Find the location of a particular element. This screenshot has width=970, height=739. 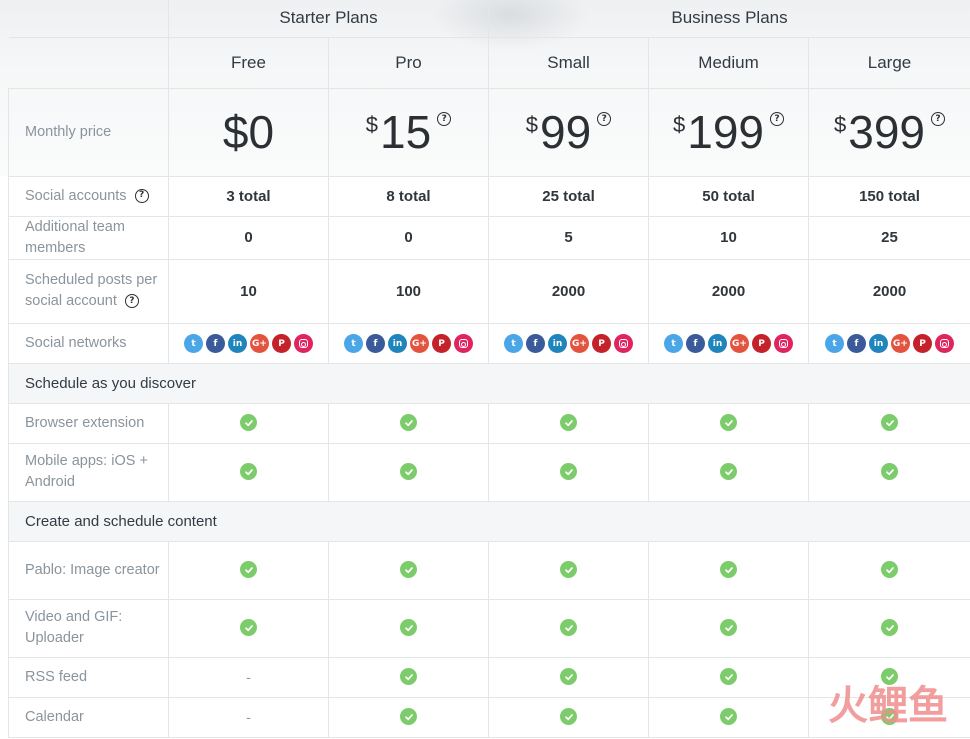

feature-cell-free: - is located at coordinates (248, 717).